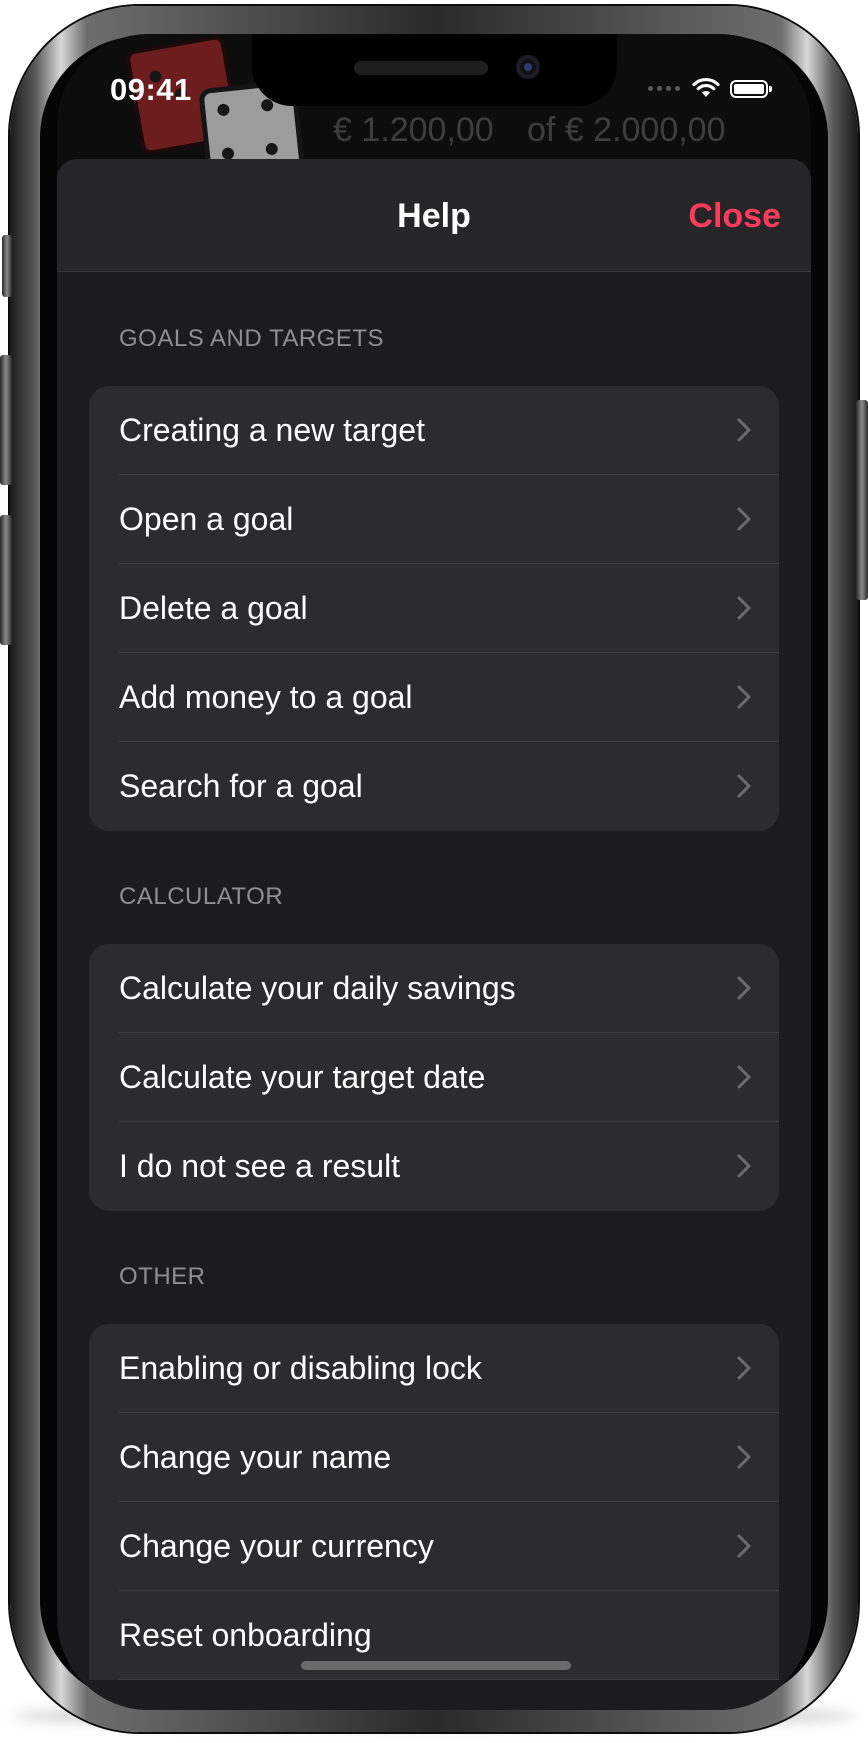 The image size is (868, 1743). Describe the element at coordinates (241, 786) in the screenshot. I see `help-item-label: Search for a goal` at that location.